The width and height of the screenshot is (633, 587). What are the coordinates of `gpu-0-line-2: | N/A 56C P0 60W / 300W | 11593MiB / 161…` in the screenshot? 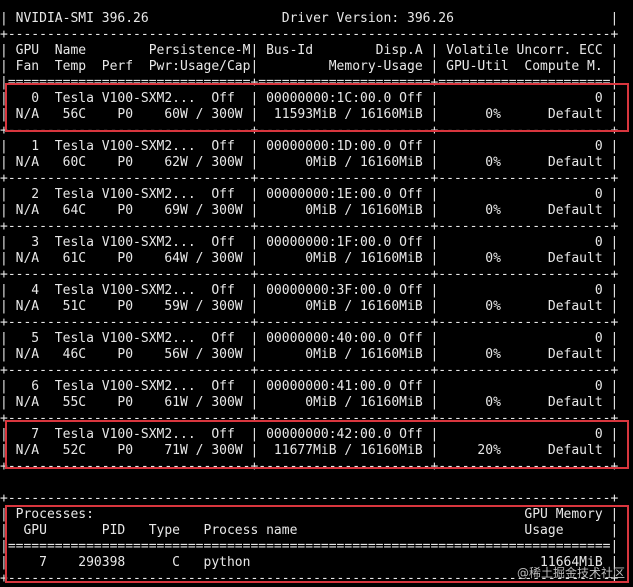 It's located at (309, 114).